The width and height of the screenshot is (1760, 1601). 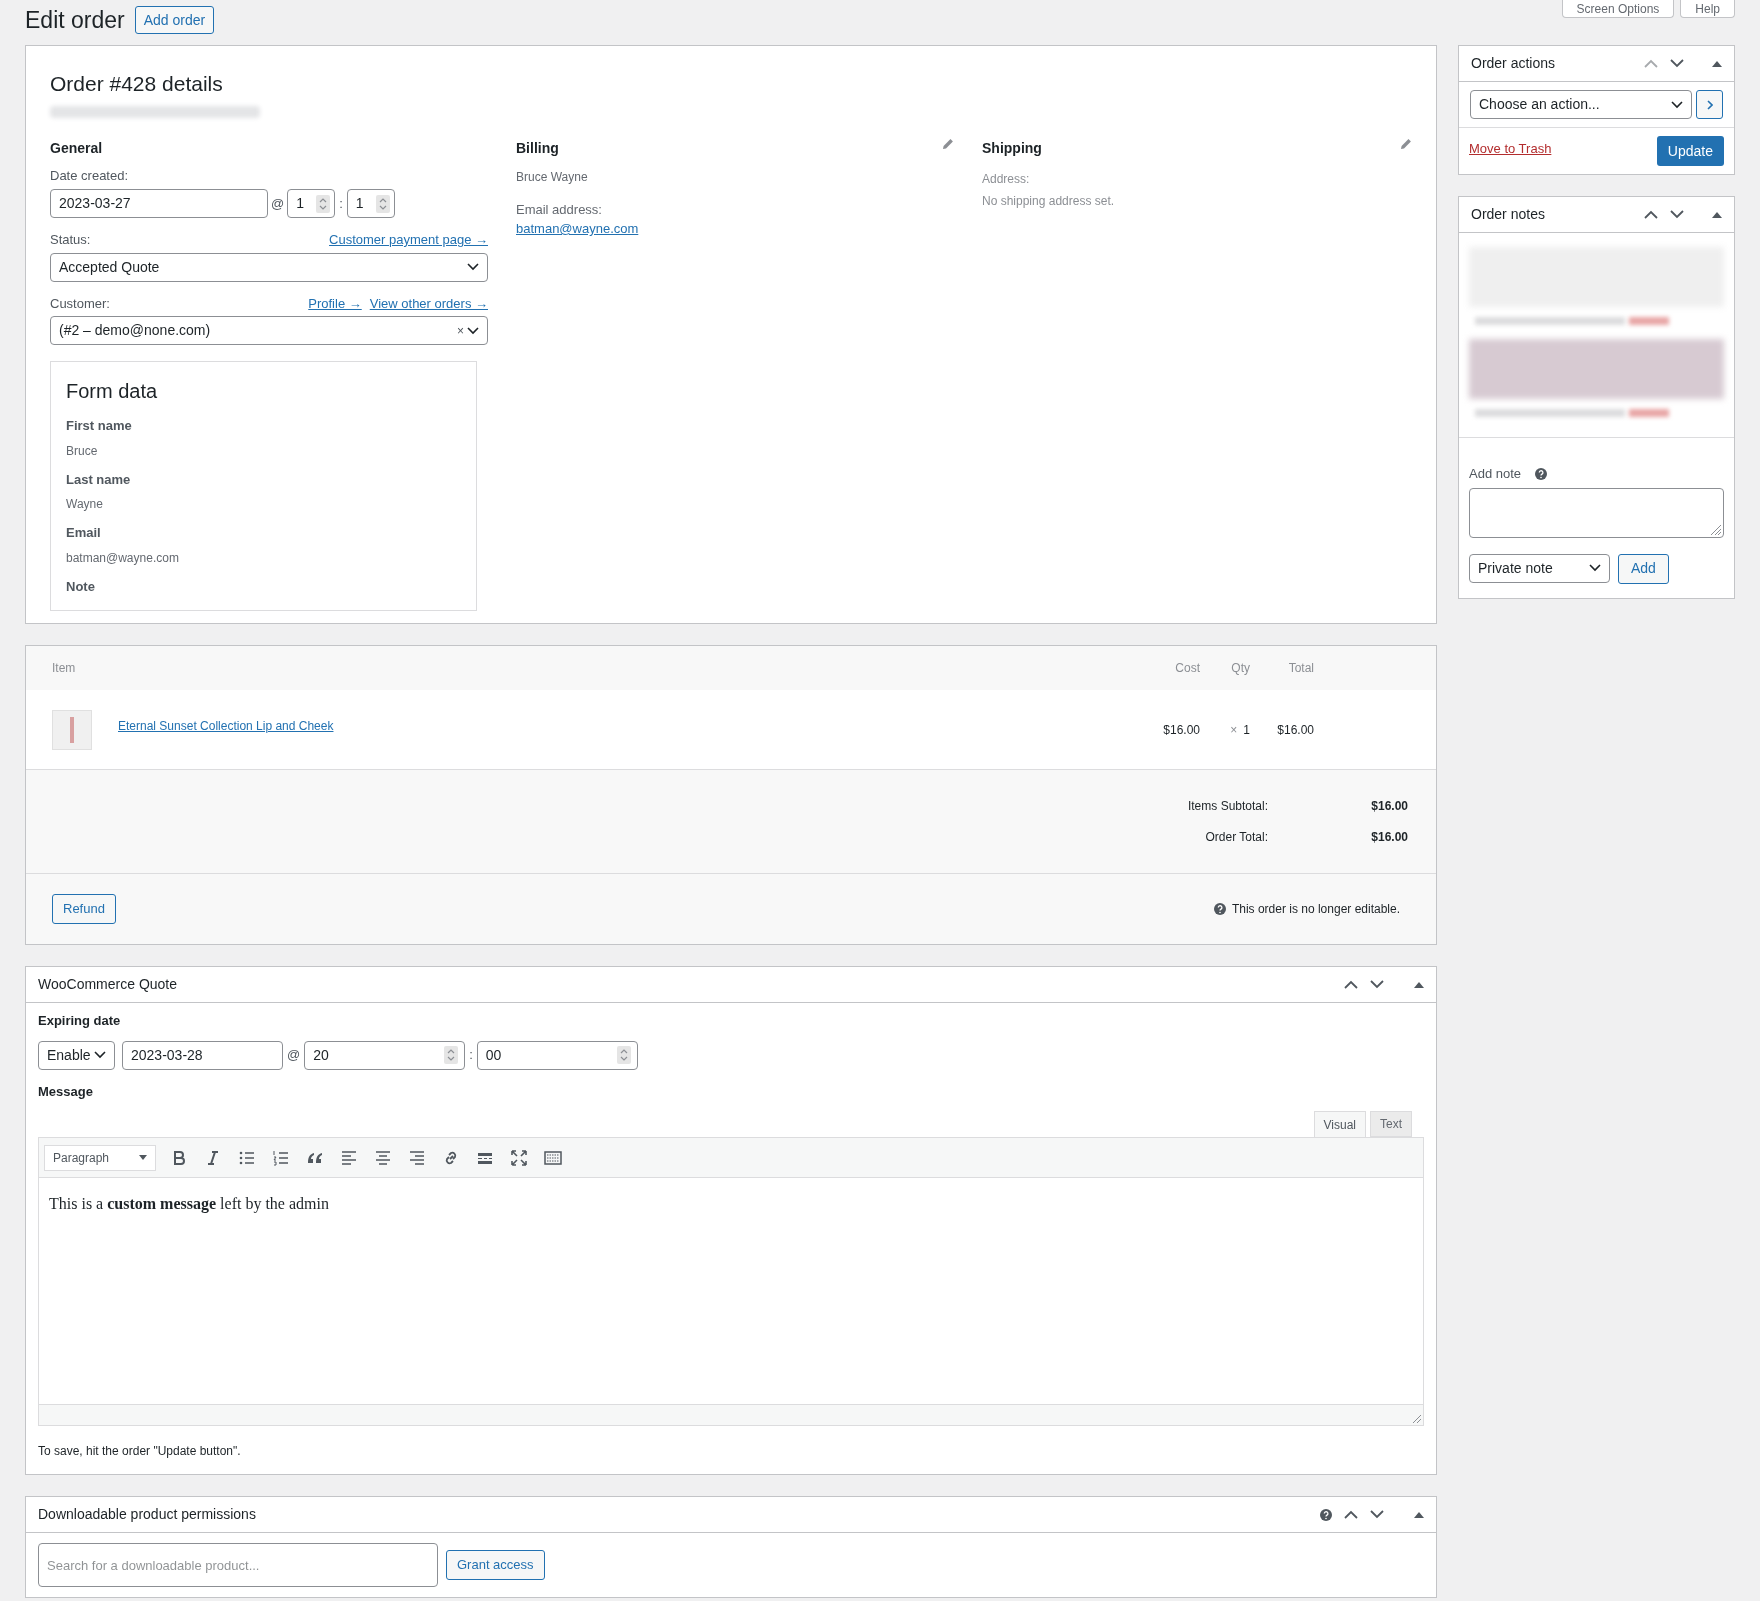 What do you see at coordinates (90, 175) in the screenshot?
I see `field-label: Date created:` at bounding box center [90, 175].